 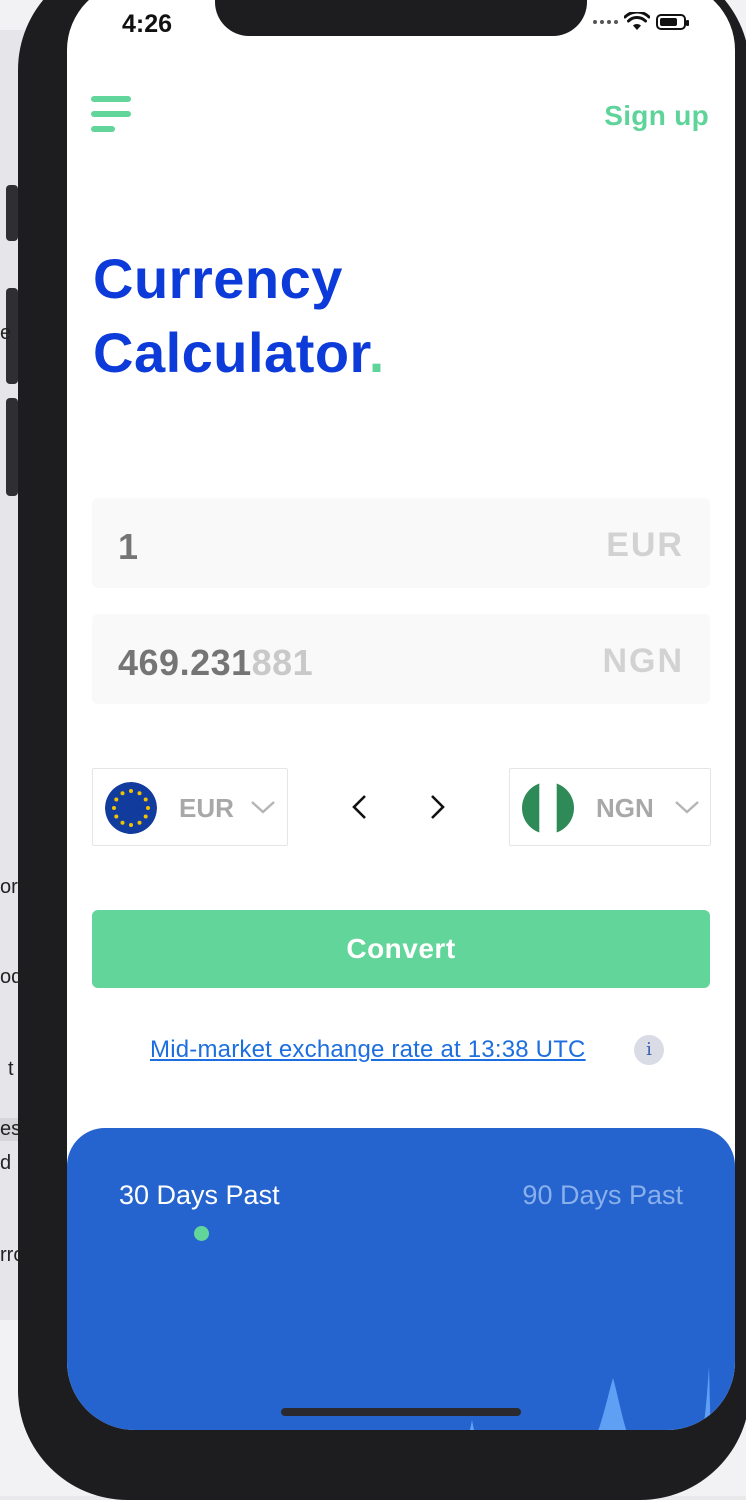 I want to click on background-text: t, so click(x=11, y=1069).